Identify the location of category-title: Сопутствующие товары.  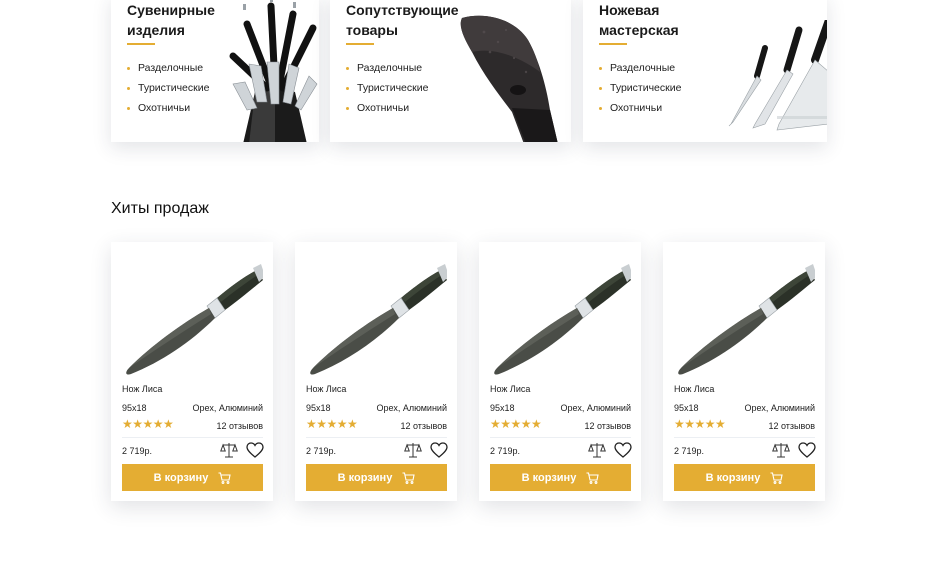
(402, 20).